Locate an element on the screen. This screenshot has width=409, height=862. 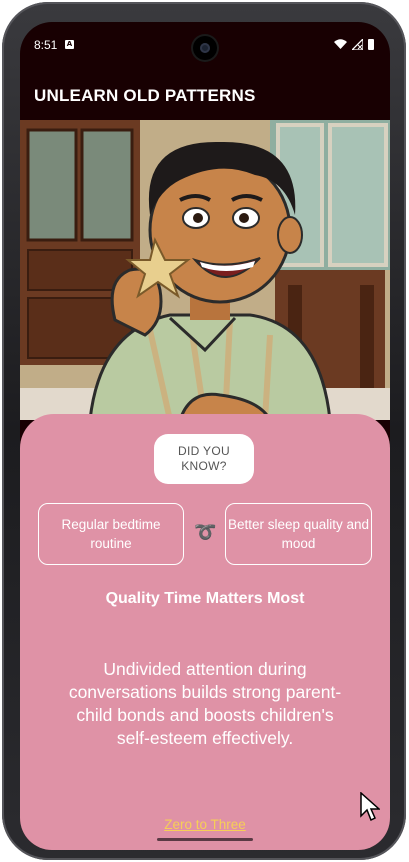
curly-loop-icon: ➰ is located at coordinates (205, 532).